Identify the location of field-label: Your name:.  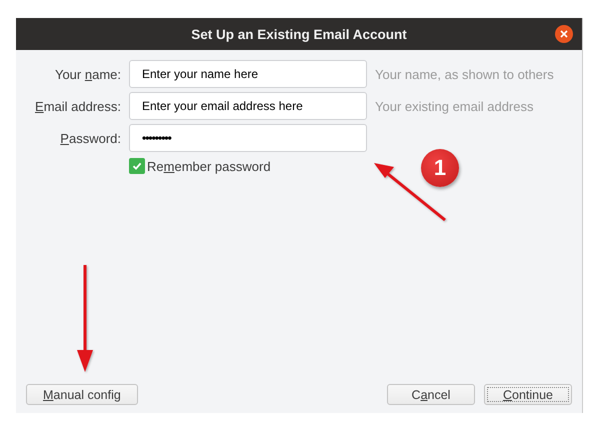
(87, 74).